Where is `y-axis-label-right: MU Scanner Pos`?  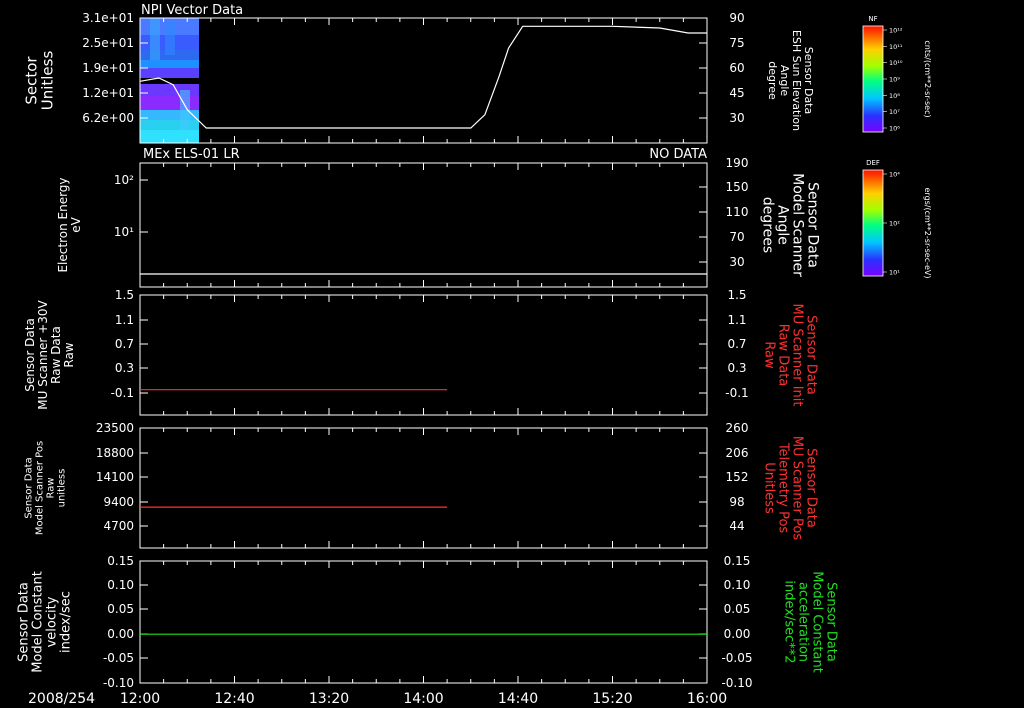
y-axis-label-right: MU Scanner Pos is located at coordinates (797, 488).